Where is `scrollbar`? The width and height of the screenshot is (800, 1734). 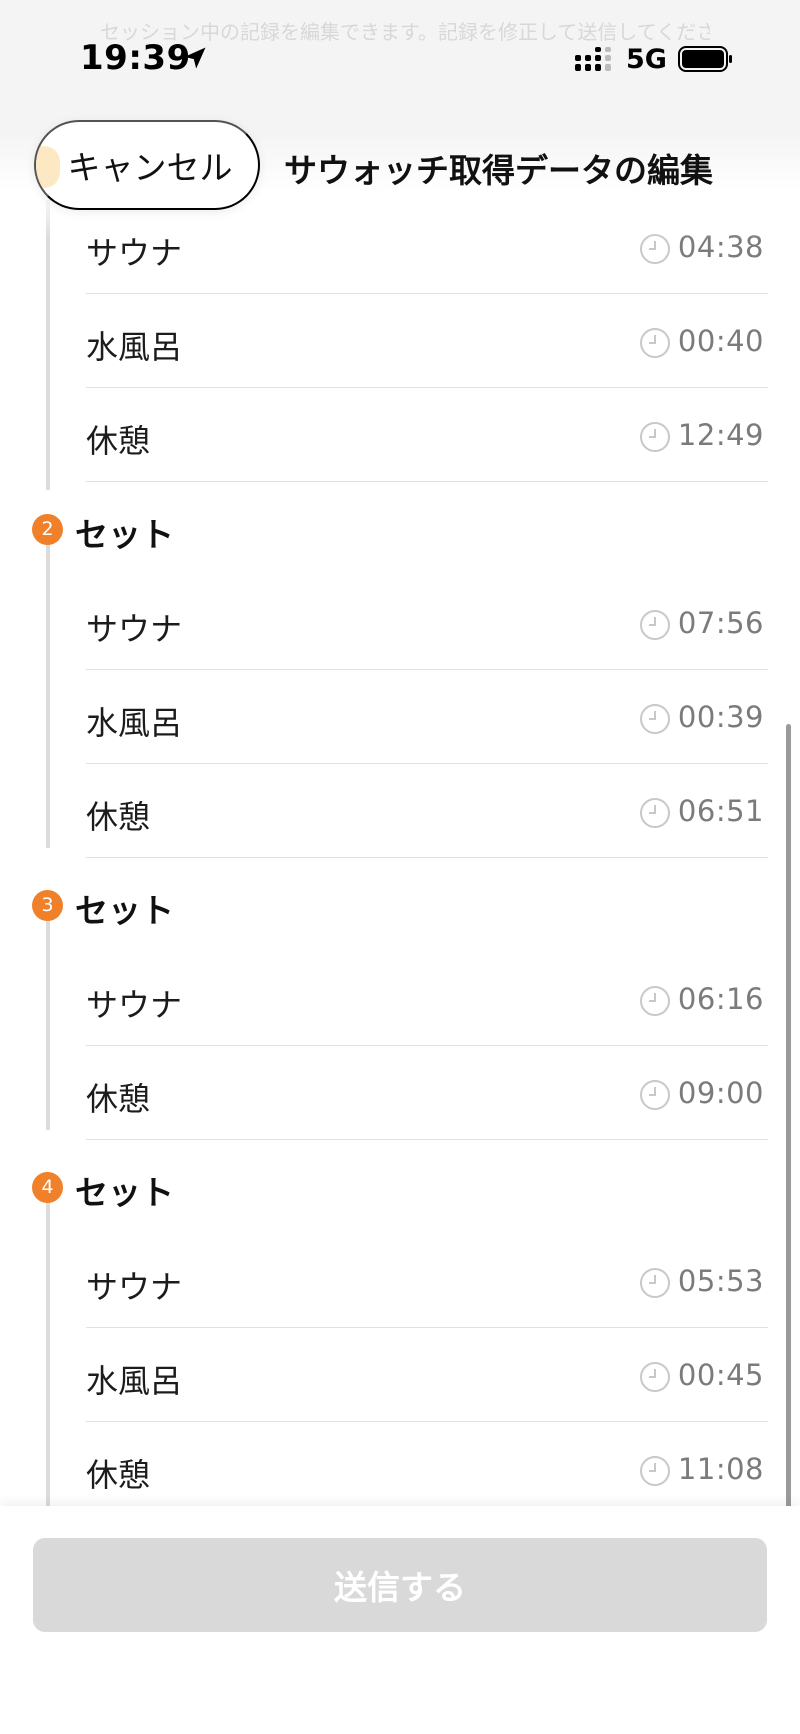 scrollbar is located at coordinates (788, 1116).